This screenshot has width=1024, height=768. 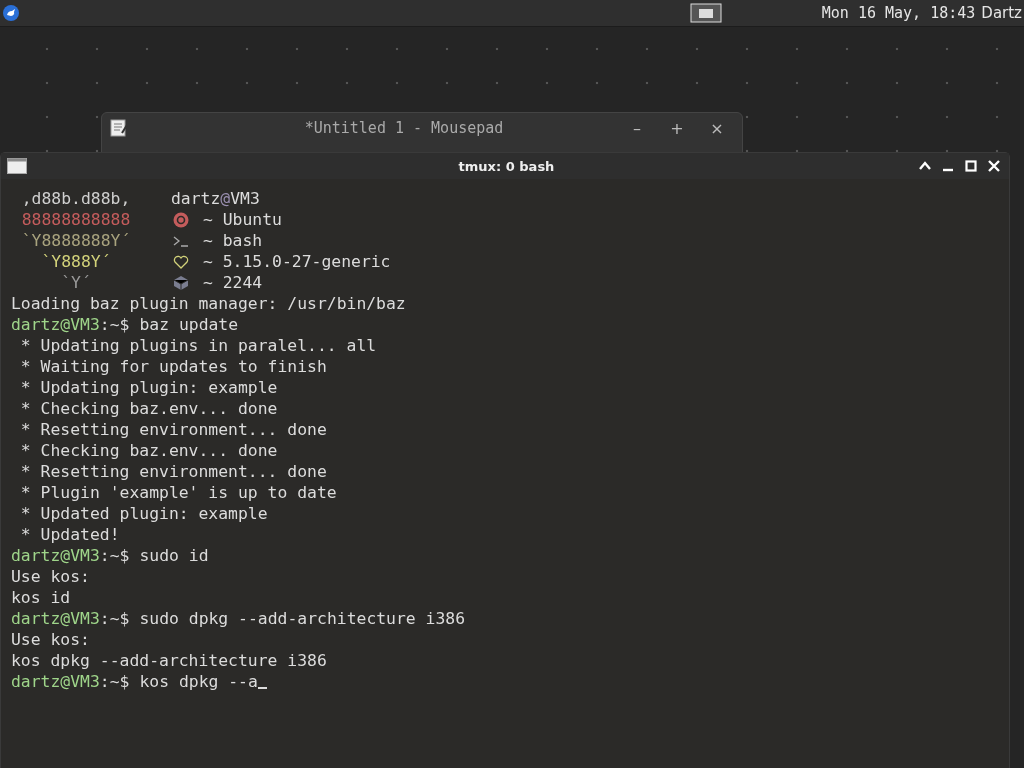 What do you see at coordinates (506, 166) in the screenshot?
I see `window-title: tmux: 0 bash` at bounding box center [506, 166].